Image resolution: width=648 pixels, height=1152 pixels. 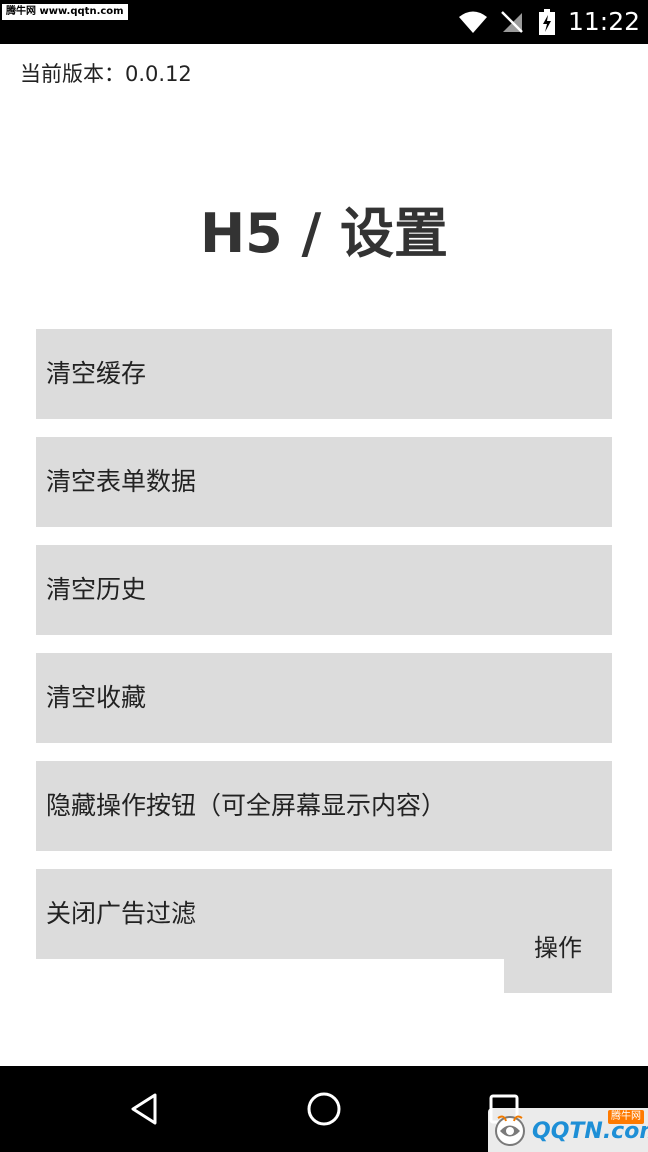 What do you see at coordinates (558, 948) in the screenshot?
I see `action-button: 操作` at bounding box center [558, 948].